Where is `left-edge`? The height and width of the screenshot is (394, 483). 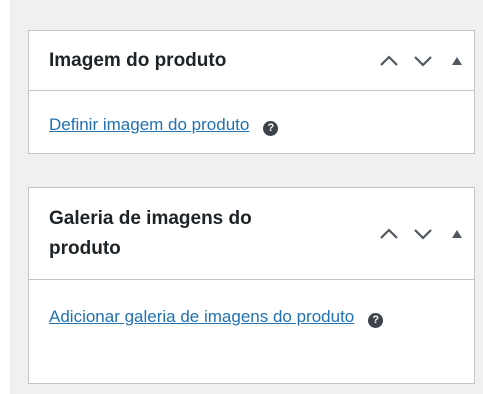 left-edge is located at coordinates (5, 197).